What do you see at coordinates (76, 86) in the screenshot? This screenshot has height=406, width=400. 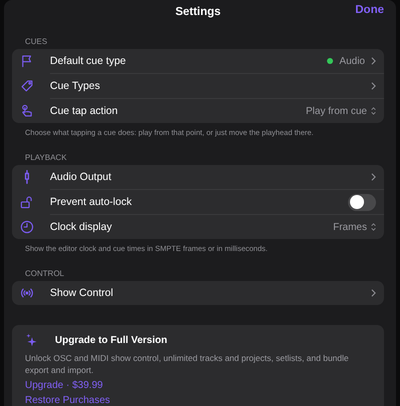 I see `row-label: Cue Types` at bounding box center [76, 86].